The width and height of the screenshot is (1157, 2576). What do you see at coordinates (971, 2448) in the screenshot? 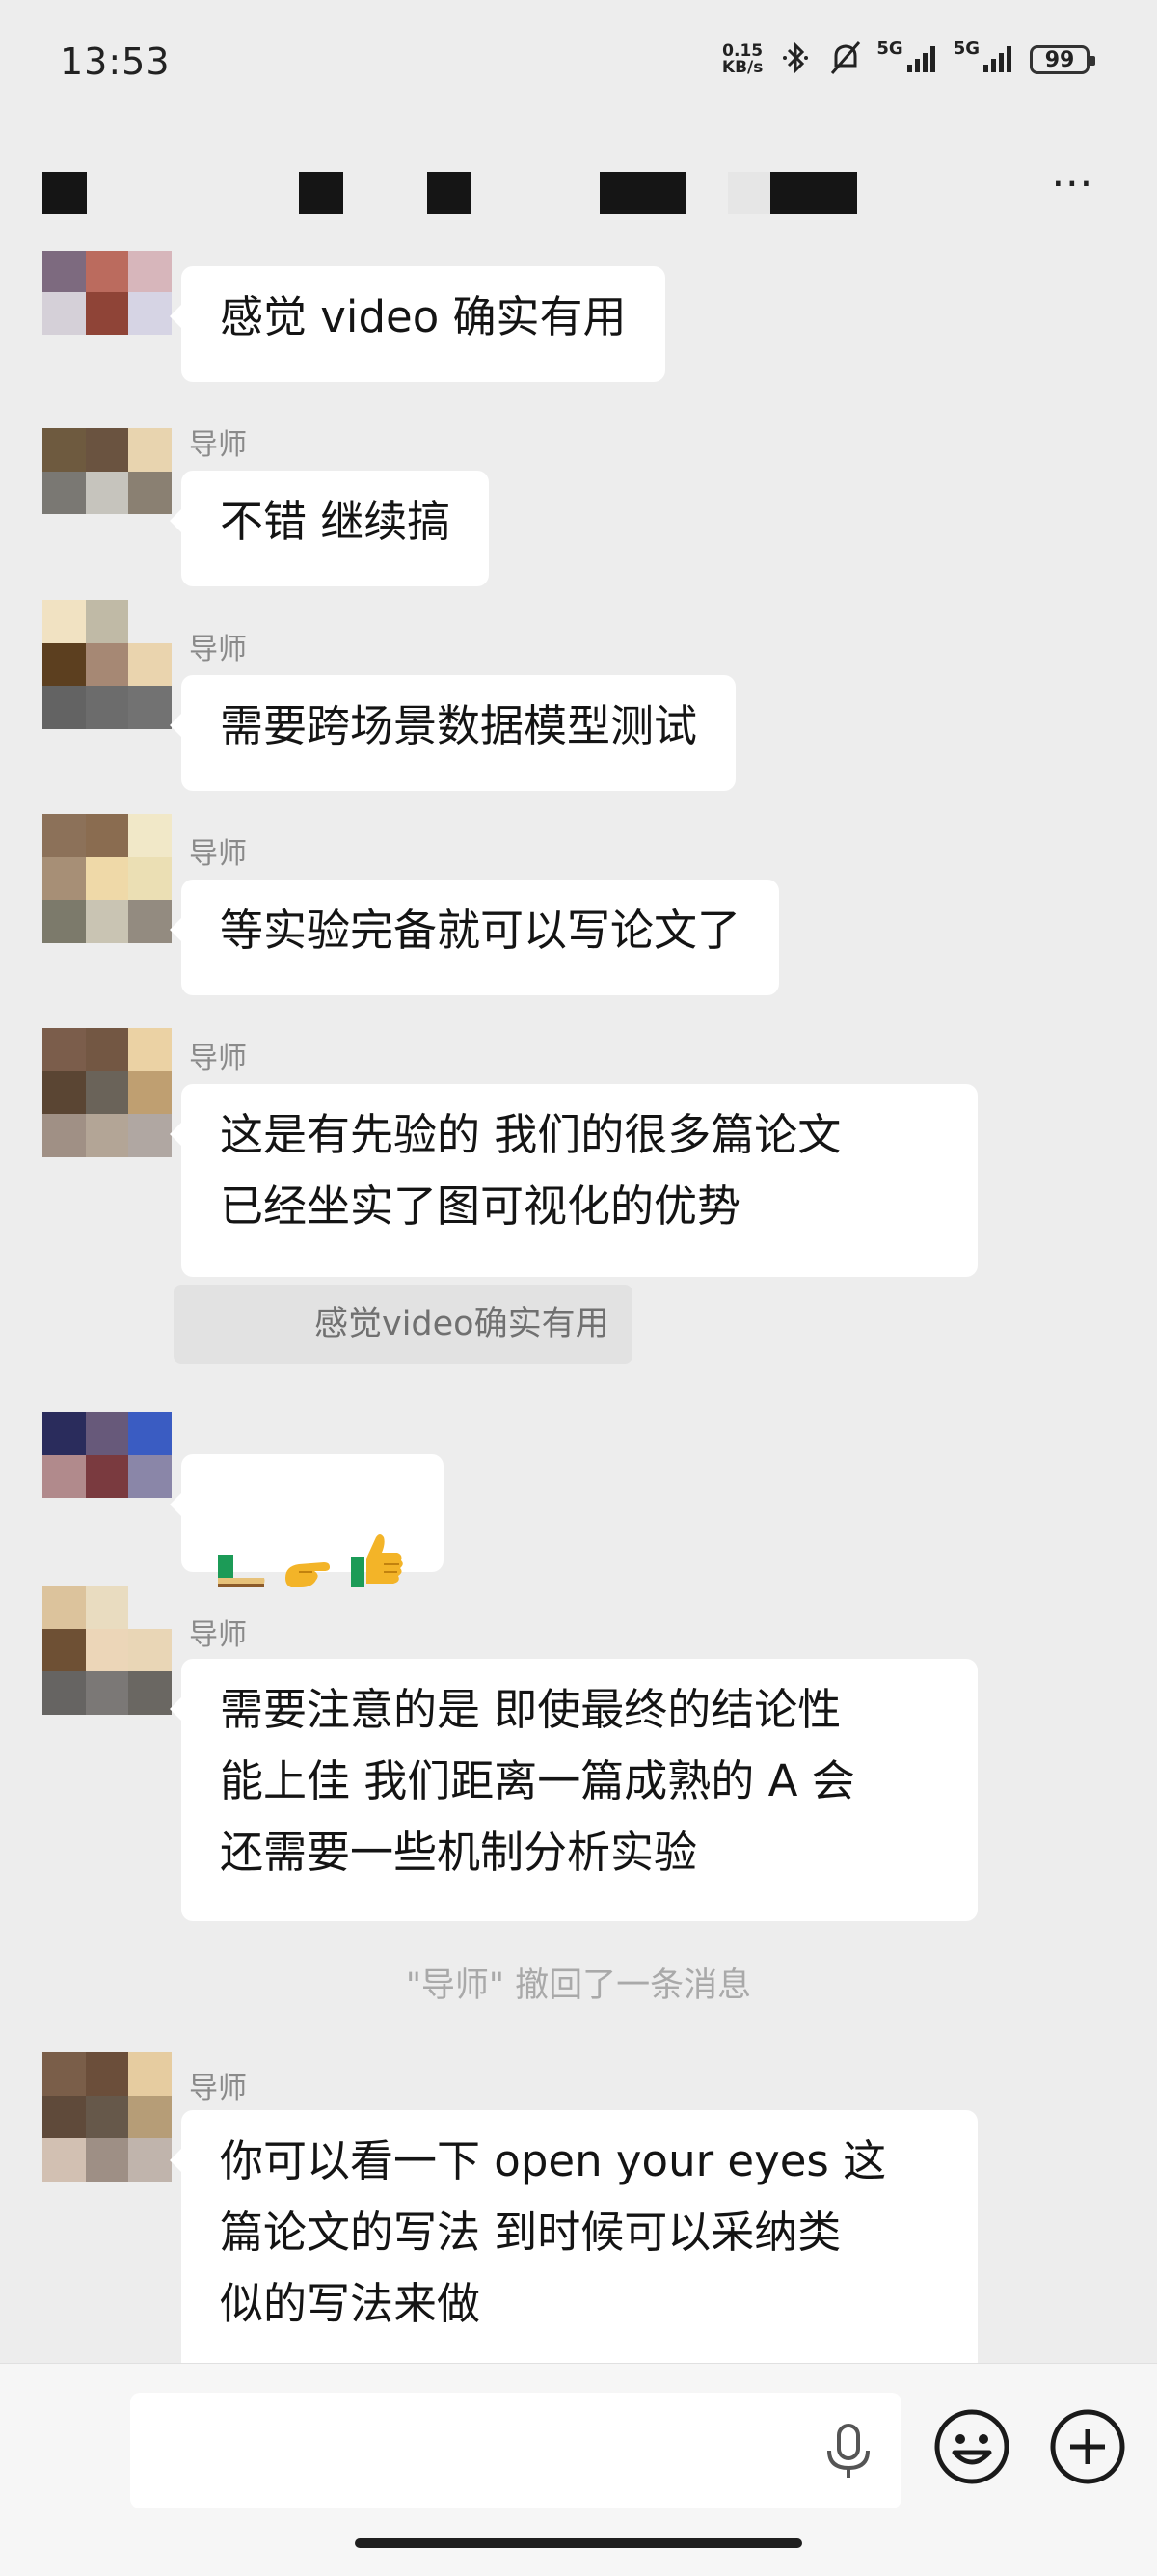
I see `emoji-smile-icon` at bounding box center [971, 2448].